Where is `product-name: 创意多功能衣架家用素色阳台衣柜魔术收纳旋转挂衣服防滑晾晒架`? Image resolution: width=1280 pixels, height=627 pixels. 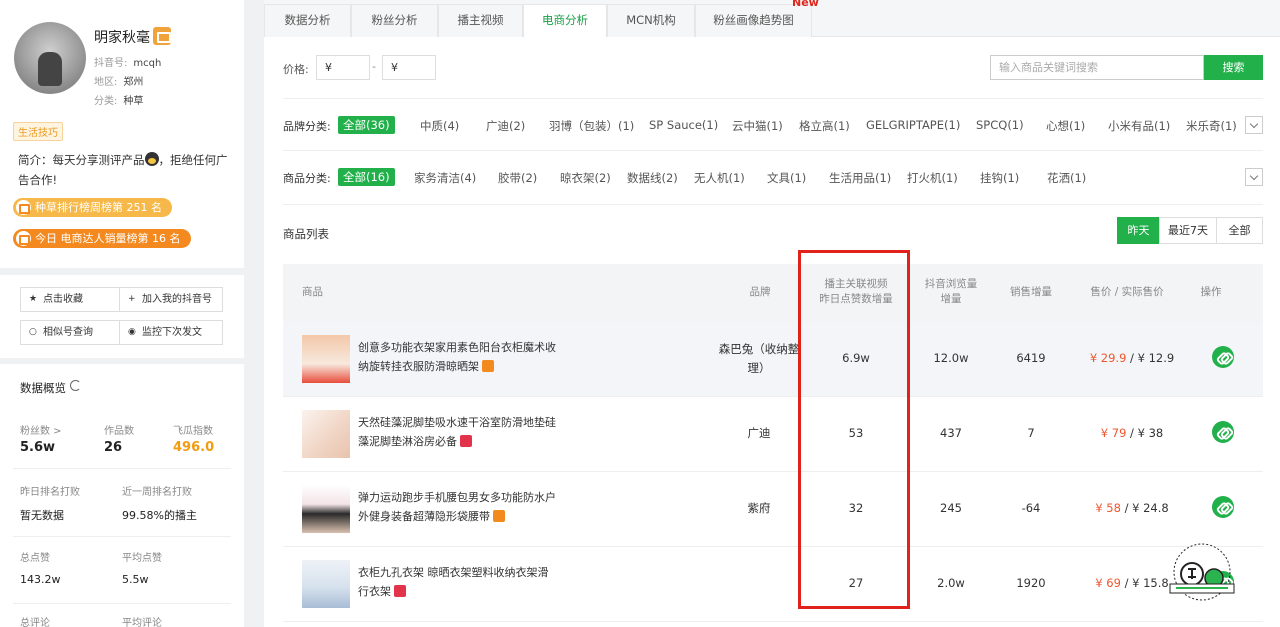 product-name: 创意多功能衣架家用素色阳台衣柜魔术收纳旋转挂衣服防滑晾晒架 is located at coordinates (458, 357).